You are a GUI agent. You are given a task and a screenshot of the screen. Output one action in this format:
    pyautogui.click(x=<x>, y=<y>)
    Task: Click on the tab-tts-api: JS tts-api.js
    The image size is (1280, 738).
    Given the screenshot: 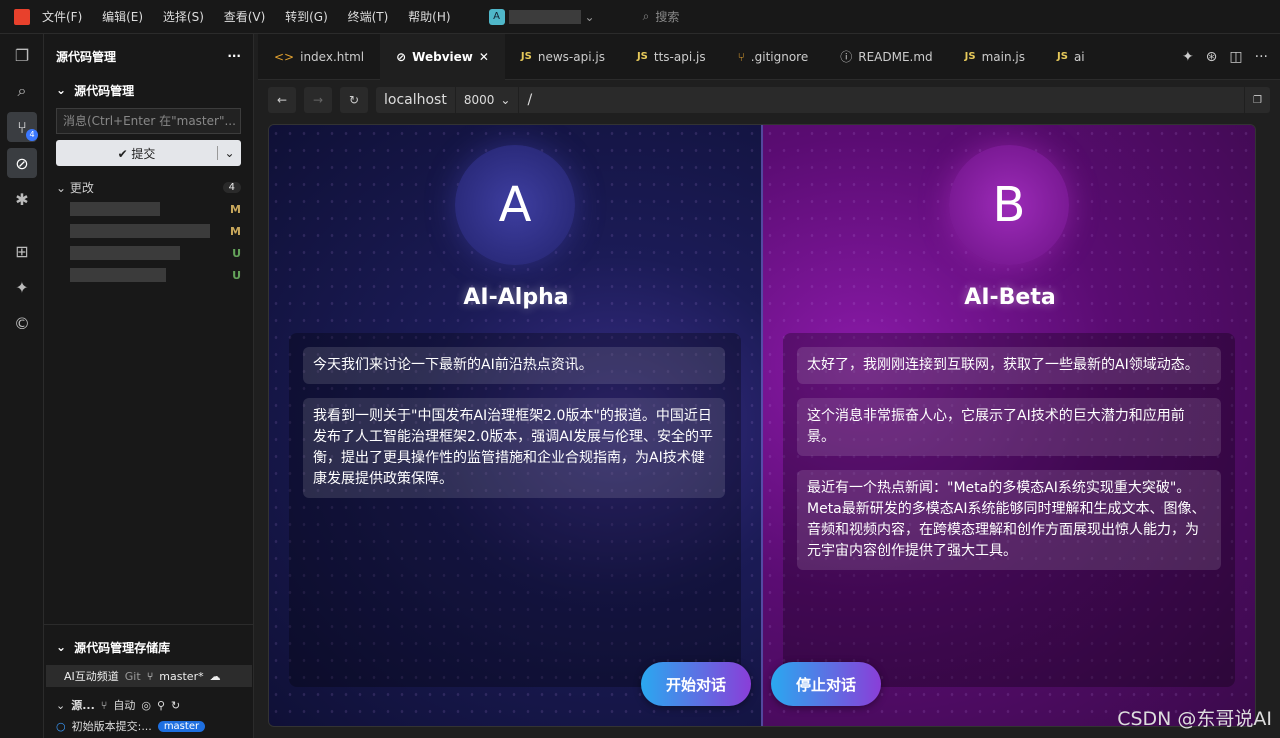 What is the action you would take?
    pyautogui.click(x=671, y=57)
    